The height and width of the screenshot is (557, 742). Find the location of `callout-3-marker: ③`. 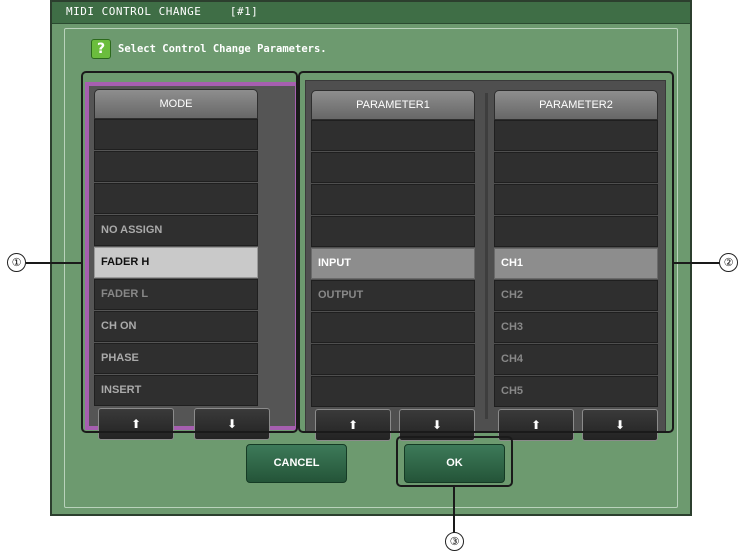

callout-3-marker: ③ is located at coordinates (454, 541).